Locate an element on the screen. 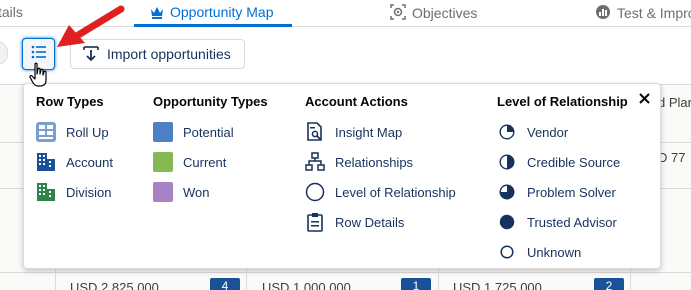 The height and width of the screenshot is (290, 691). target-icon is located at coordinates (398, 13).